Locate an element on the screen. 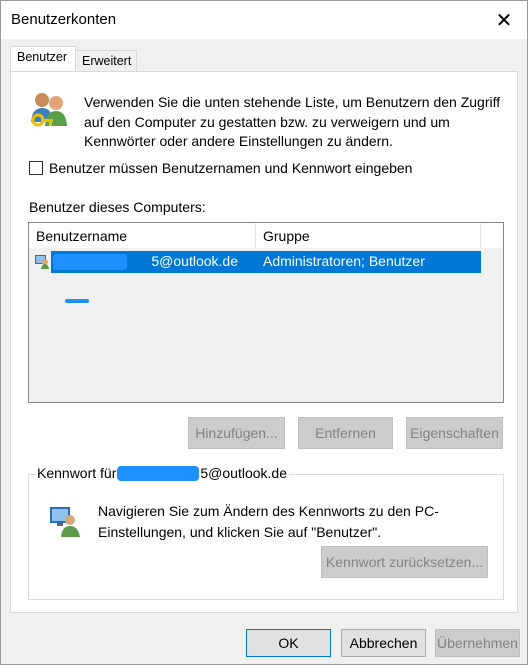  legend-prefix: Kennwort für is located at coordinates (77, 473).